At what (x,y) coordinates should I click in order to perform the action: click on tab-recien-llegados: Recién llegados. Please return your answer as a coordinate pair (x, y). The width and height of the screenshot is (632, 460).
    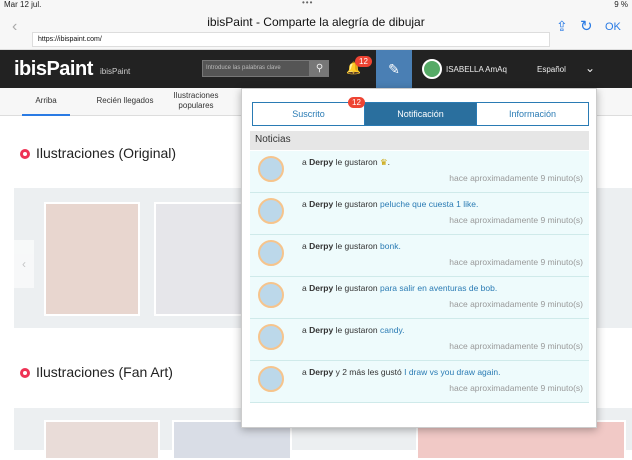
    Looking at the image, I should click on (125, 102).